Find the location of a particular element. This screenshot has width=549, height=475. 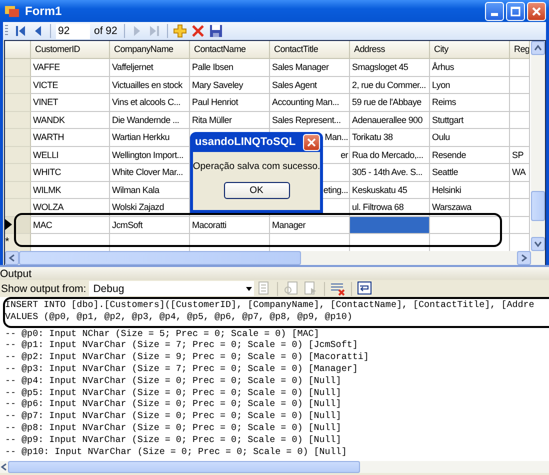

save-button is located at coordinates (216, 31).